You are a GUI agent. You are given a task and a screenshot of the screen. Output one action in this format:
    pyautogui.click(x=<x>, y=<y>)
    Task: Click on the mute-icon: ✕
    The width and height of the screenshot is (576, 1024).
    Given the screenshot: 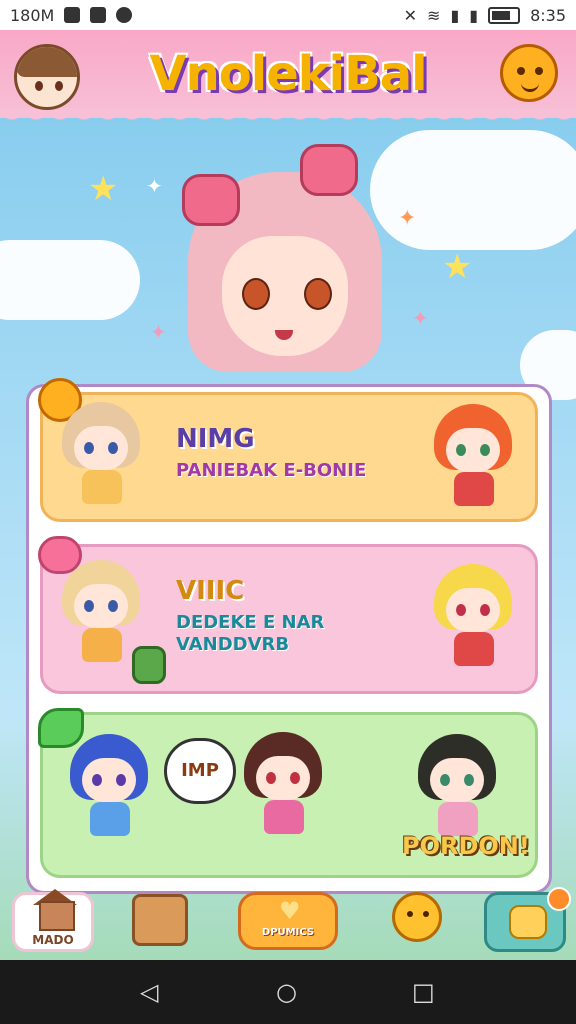 What is the action you would take?
    pyautogui.click(x=410, y=15)
    